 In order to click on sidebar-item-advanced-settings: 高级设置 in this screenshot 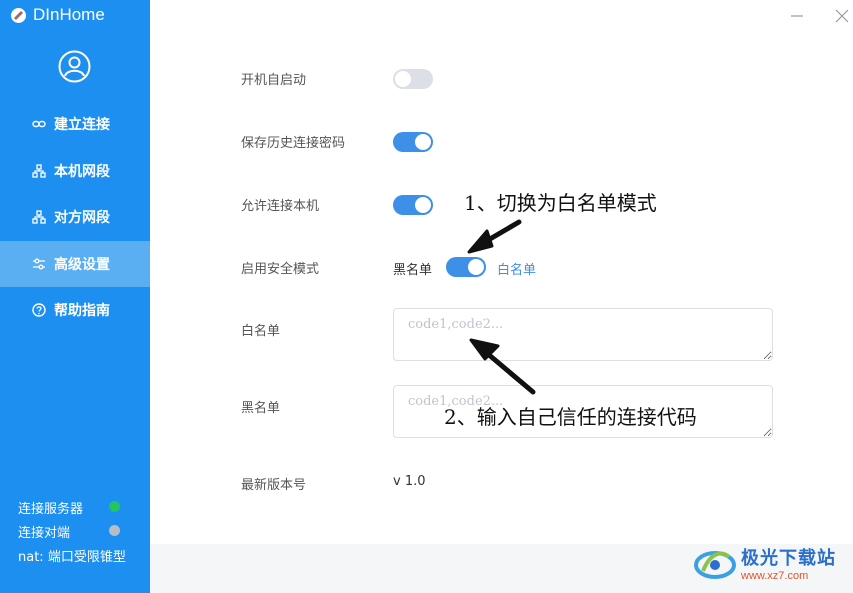, I will do `click(75, 263)`.